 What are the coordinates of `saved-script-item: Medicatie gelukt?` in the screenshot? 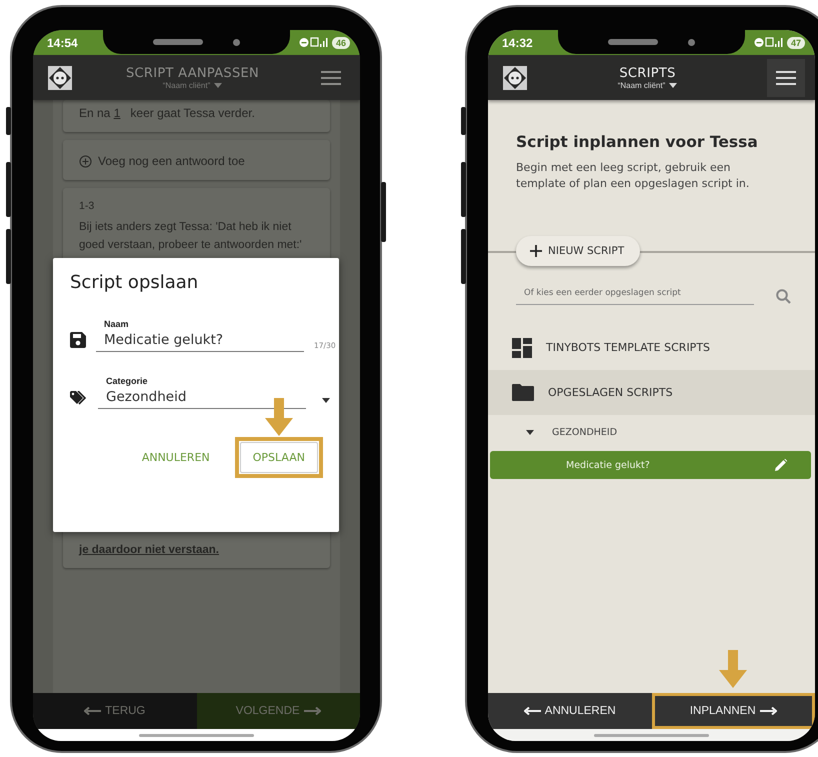 It's located at (650, 465).